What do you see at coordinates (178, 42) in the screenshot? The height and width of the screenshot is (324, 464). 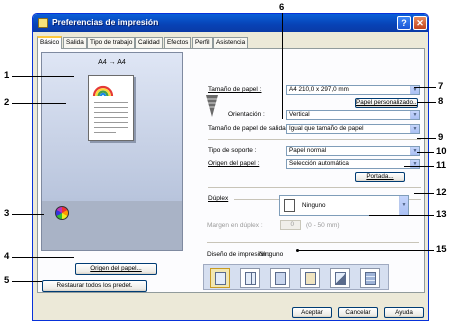 I see `tab-efectos: Efectos` at bounding box center [178, 42].